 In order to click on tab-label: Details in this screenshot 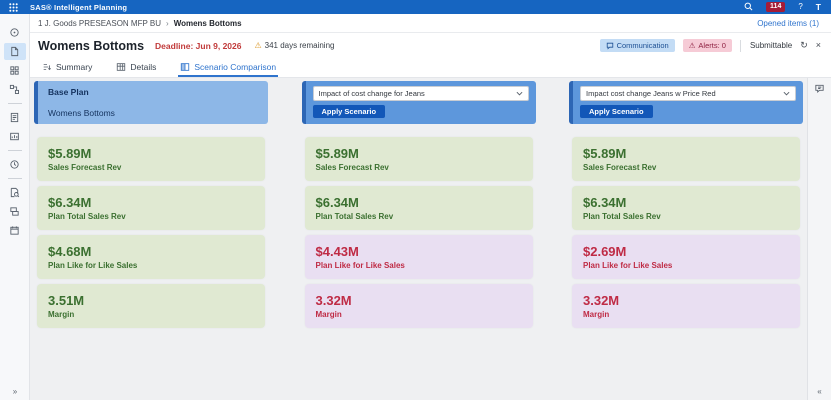, I will do `click(143, 66)`.